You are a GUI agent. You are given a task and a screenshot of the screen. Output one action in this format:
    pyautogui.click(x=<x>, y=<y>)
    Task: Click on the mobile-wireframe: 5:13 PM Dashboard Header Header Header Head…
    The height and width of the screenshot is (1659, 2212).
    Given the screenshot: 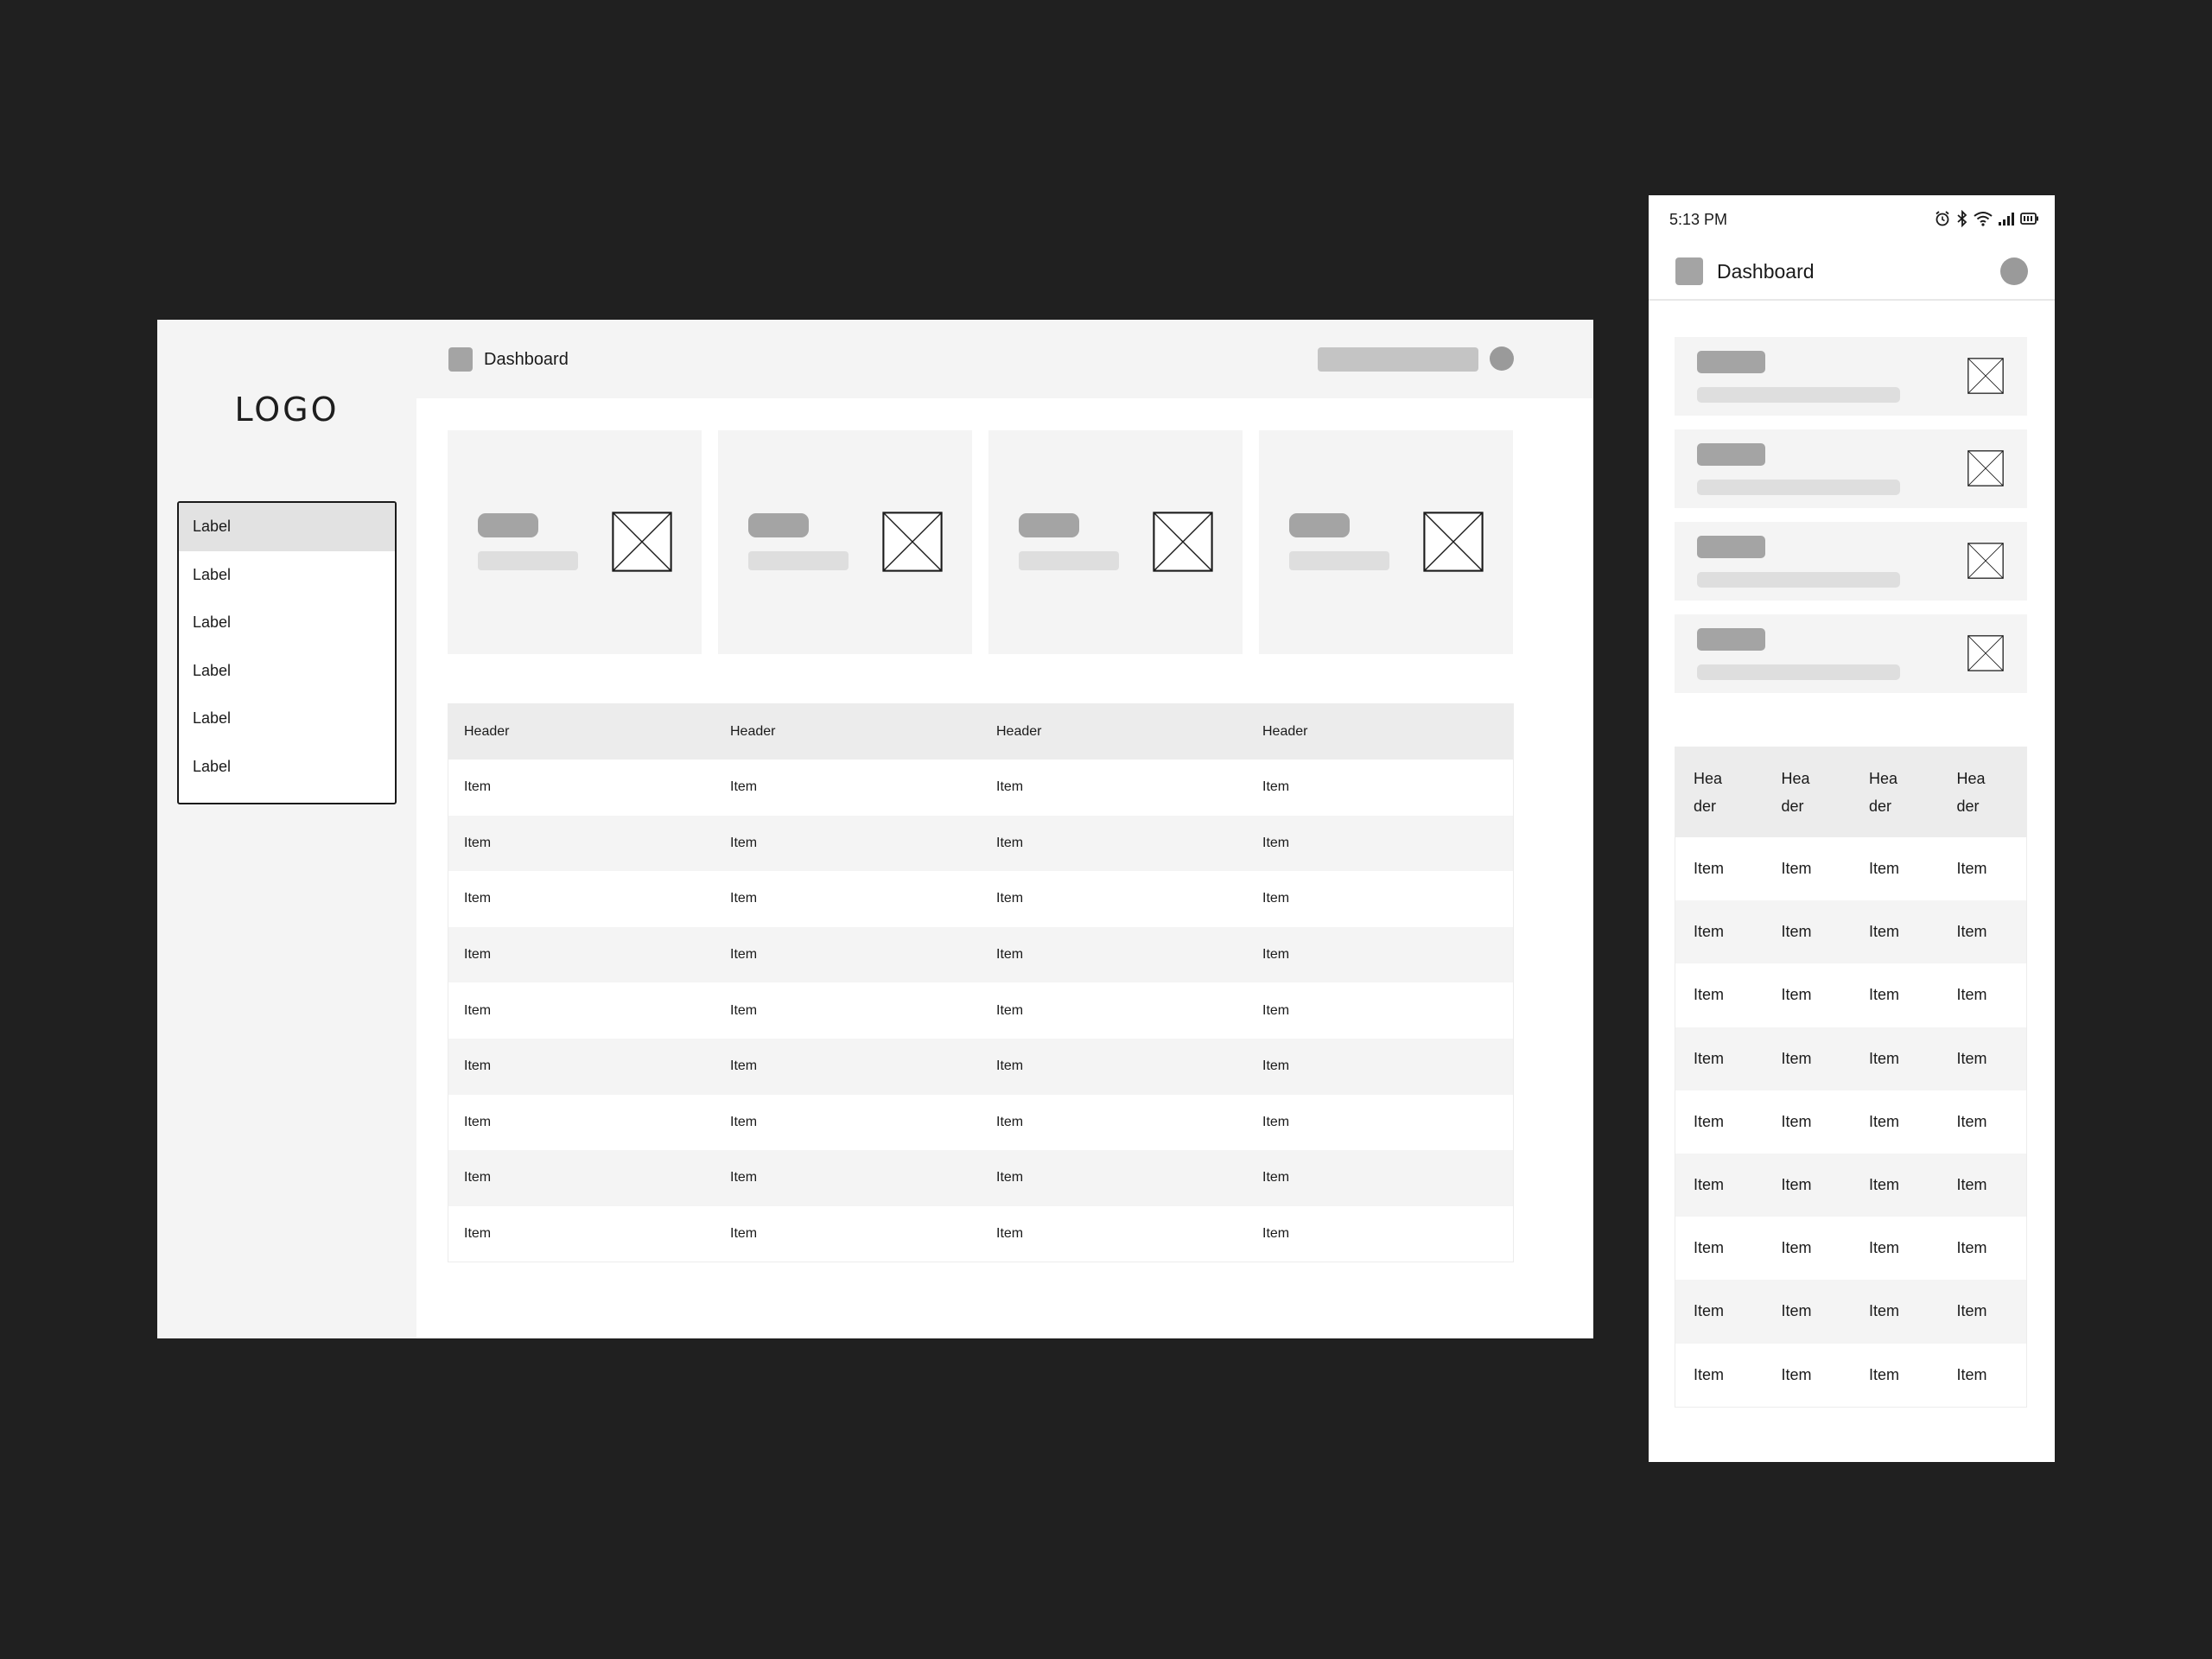 What is the action you would take?
    pyautogui.click(x=1852, y=828)
    